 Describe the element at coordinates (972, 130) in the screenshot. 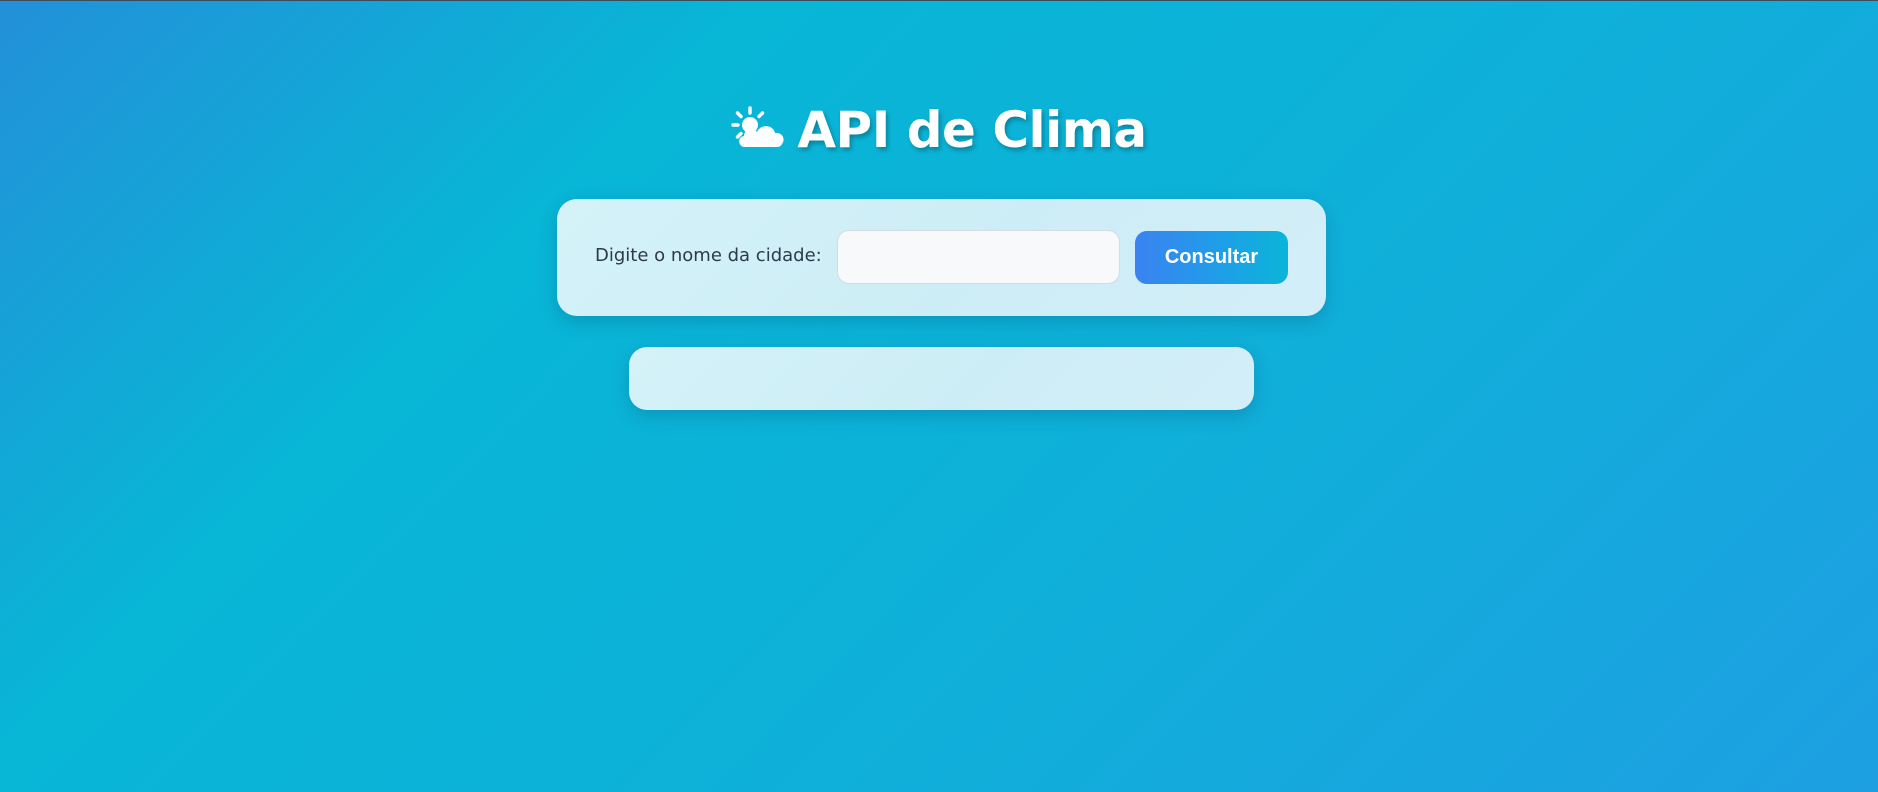

I see `page-title-text: API de Clima` at that location.